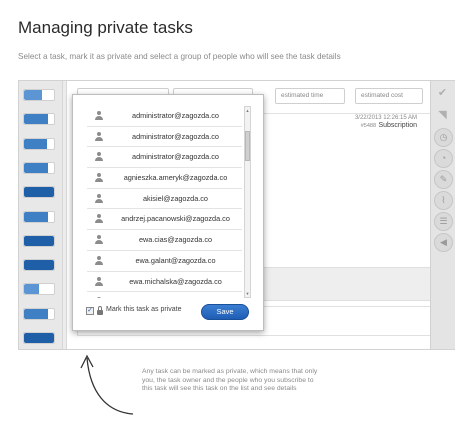  I want to click on task-date: 3/22/2013 12:26:15 AM, so click(385, 118).